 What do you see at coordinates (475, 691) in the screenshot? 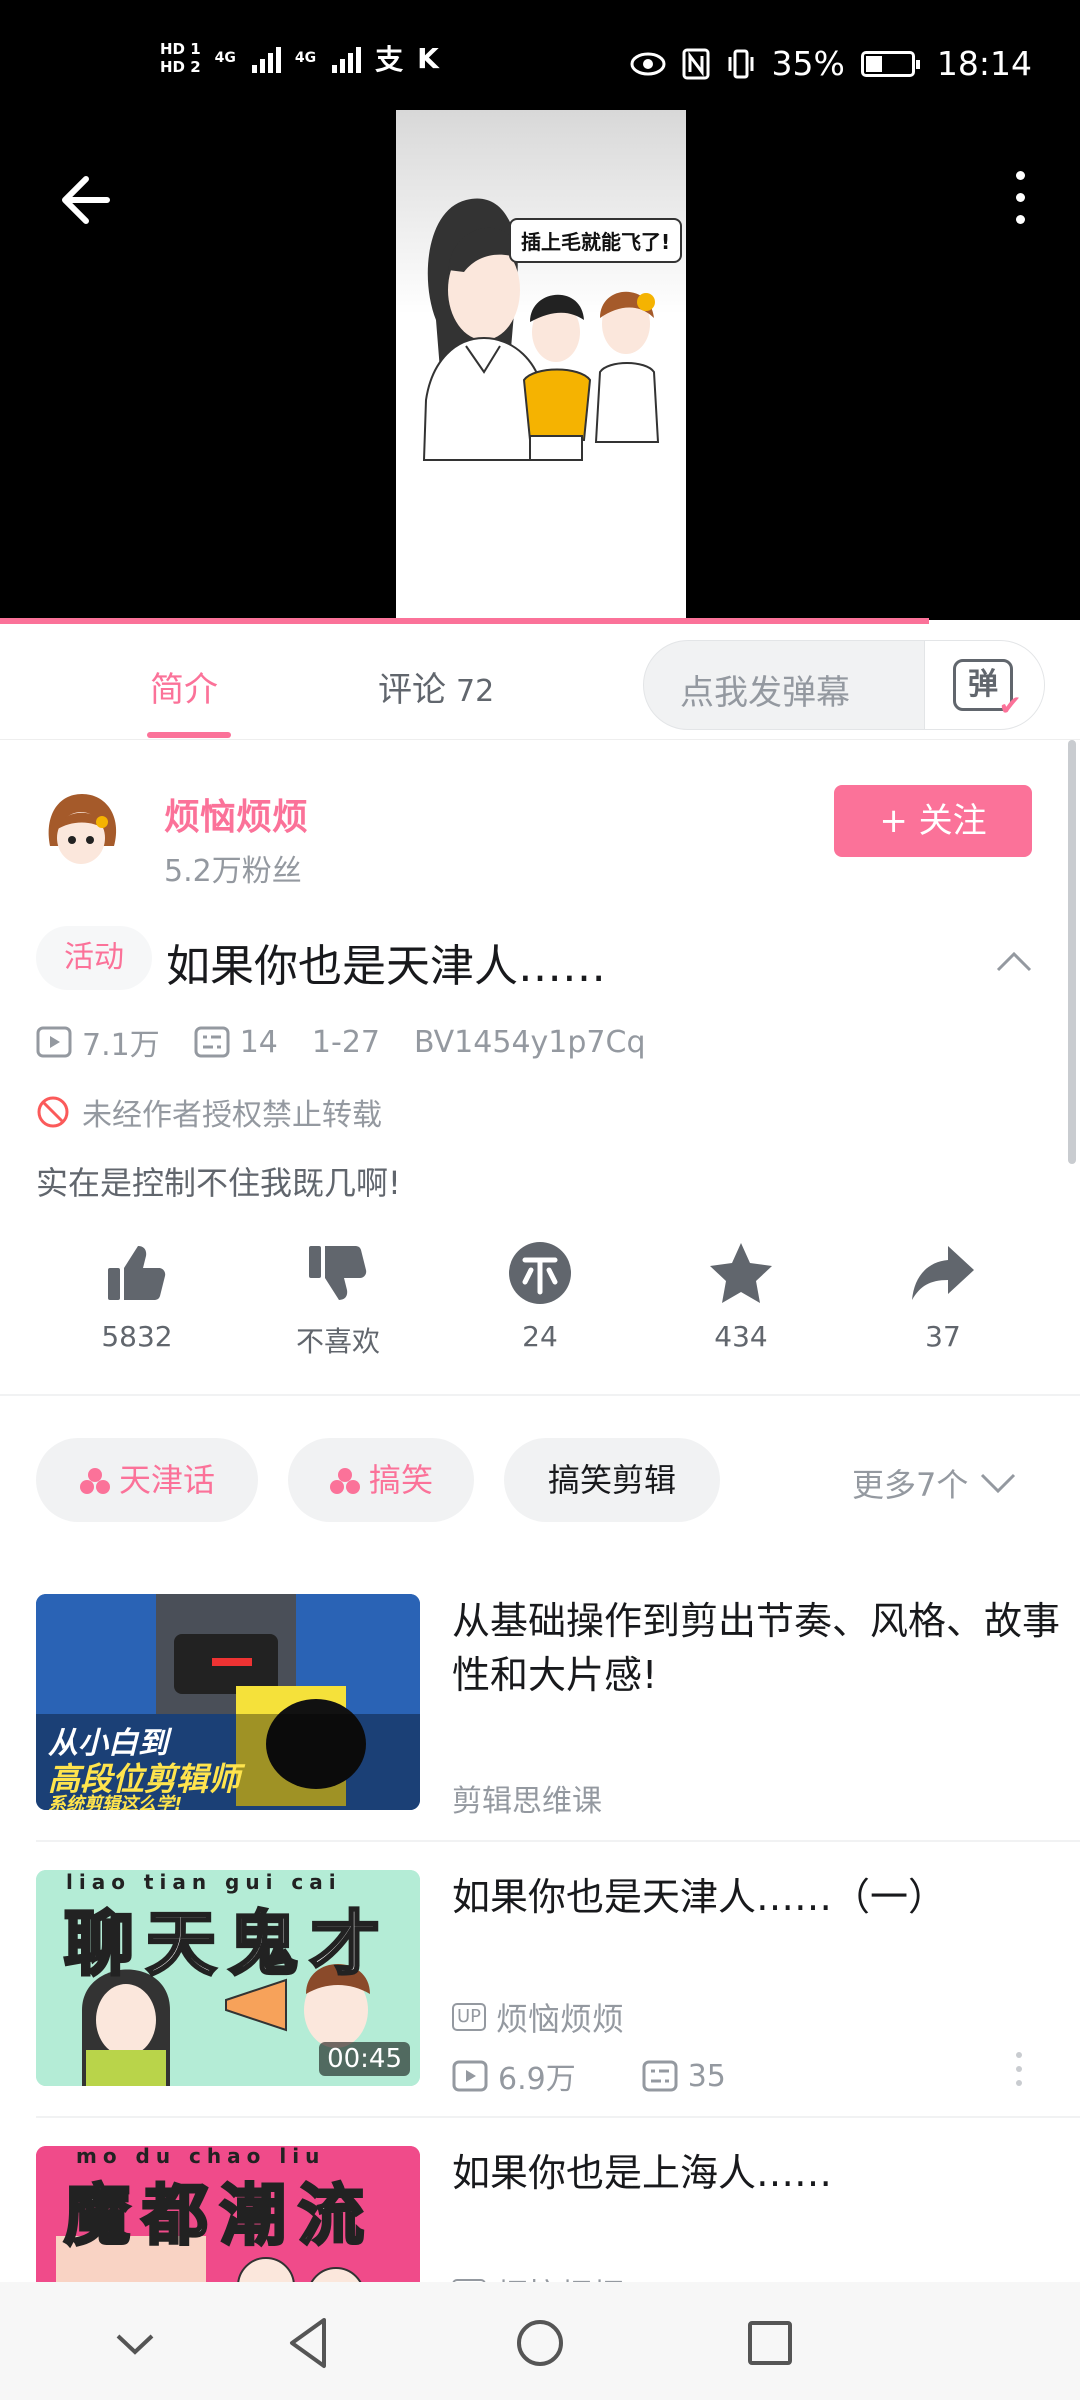
I see `comments-count: 72` at bounding box center [475, 691].